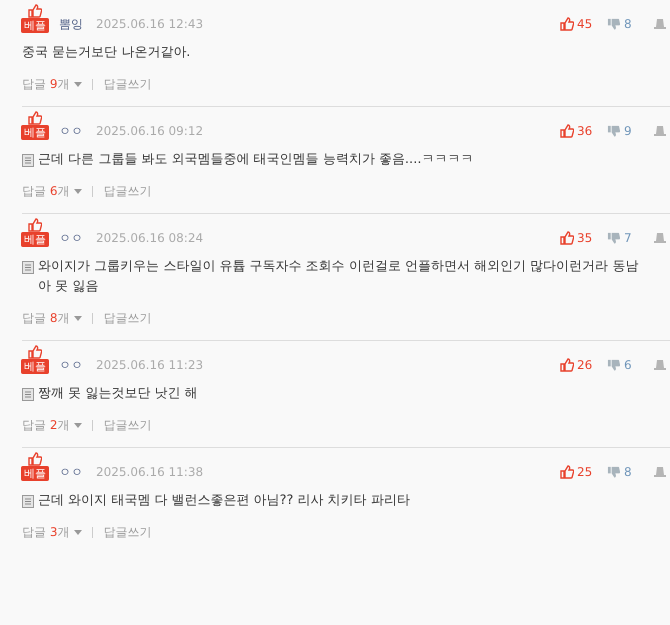  Describe the element at coordinates (150, 131) in the screenshot. I see `comment-date: 2025.06.16 09:12` at that location.